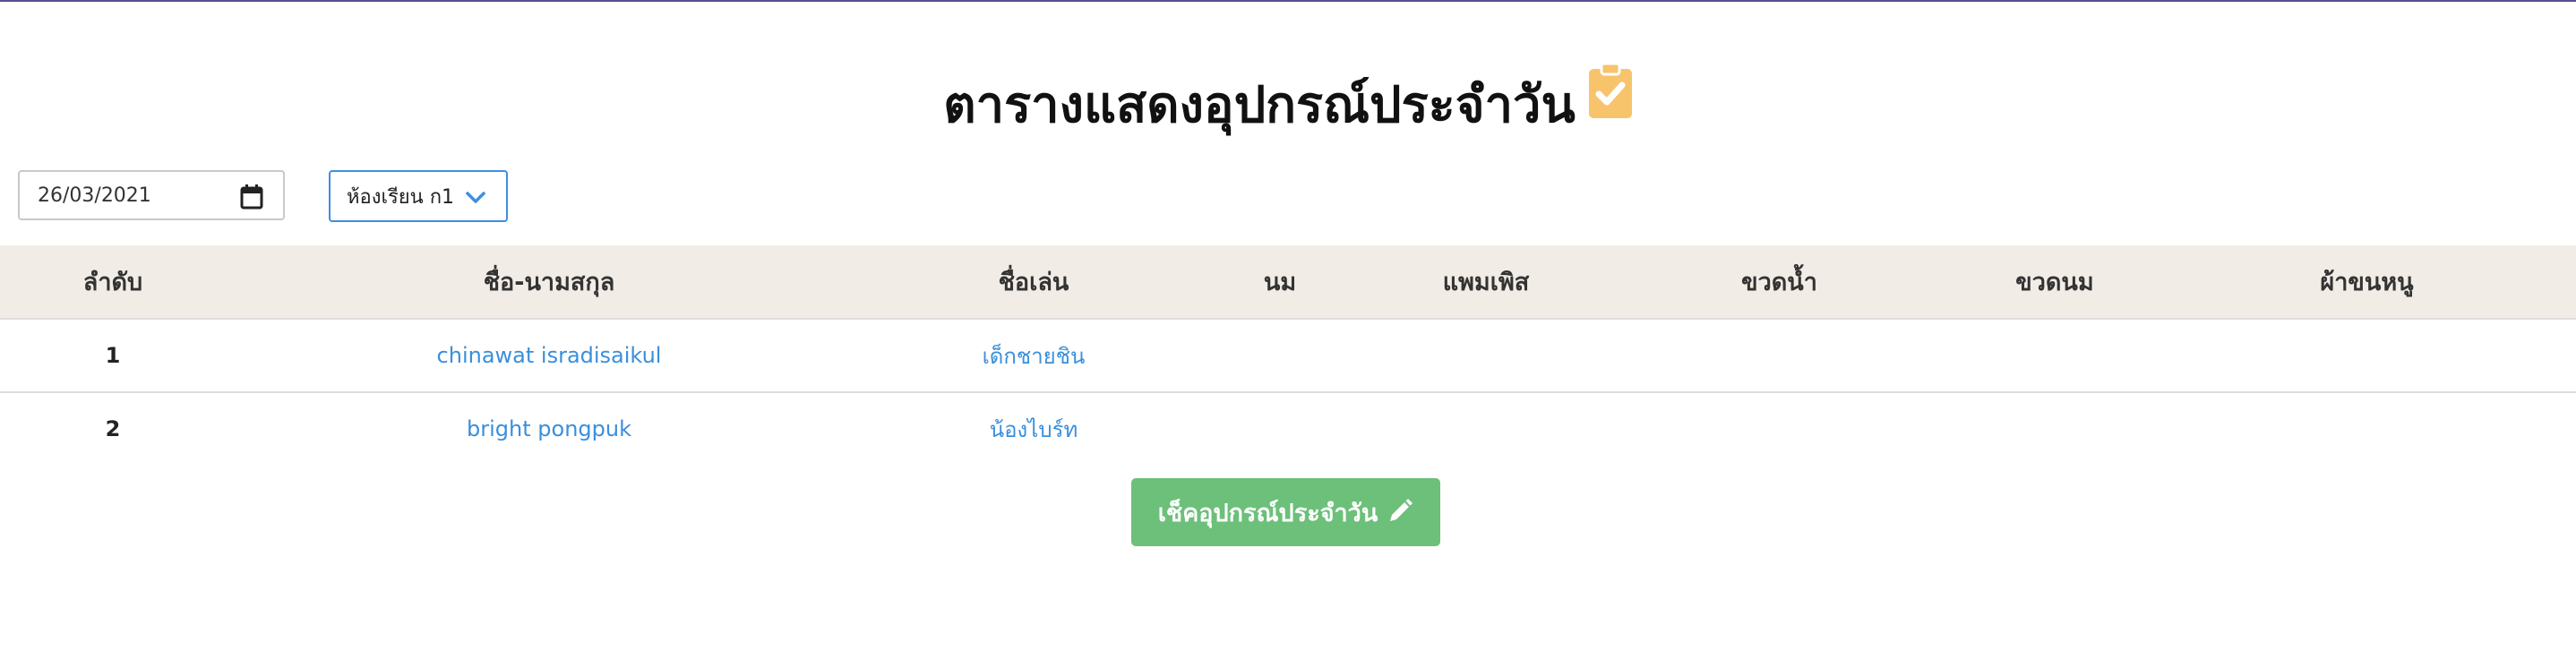 The image size is (2576, 668). I want to click on top-border, so click(1288, 1).